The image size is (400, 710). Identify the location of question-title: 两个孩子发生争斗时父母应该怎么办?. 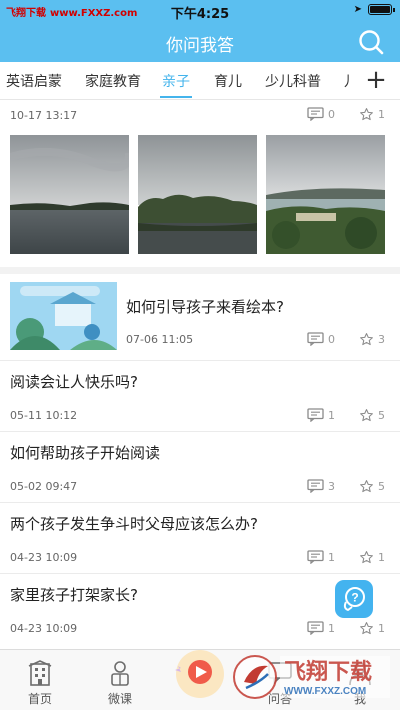
(134, 524).